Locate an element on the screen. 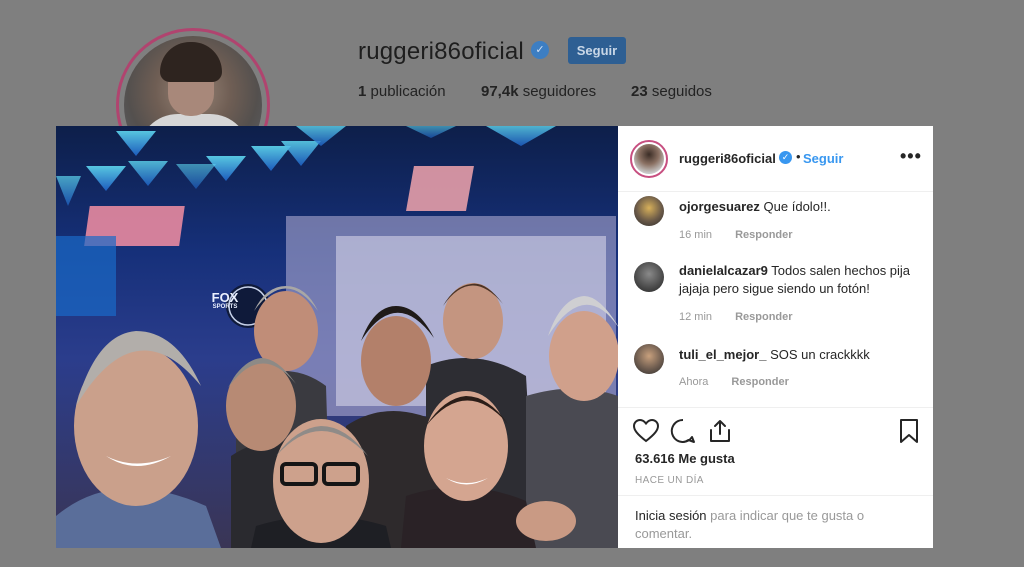  comment-username: danielalcazar9 is located at coordinates (723, 270).